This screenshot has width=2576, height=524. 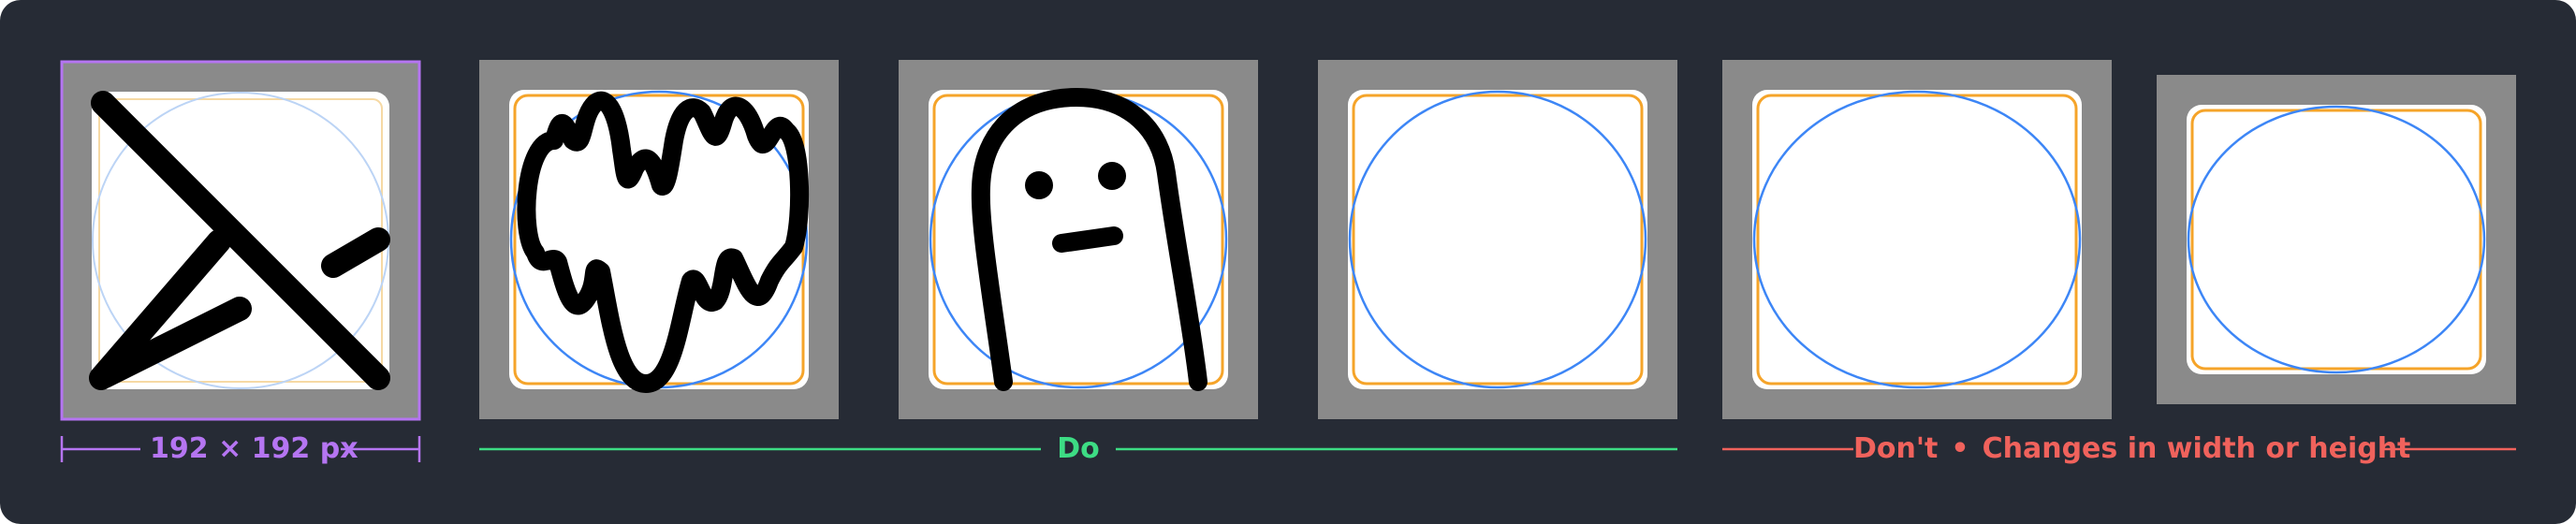 What do you see at coordinates (254, 448) in the screenshot?
I see `size-label: 192 × 192 px` at bounding box center [254, 448].